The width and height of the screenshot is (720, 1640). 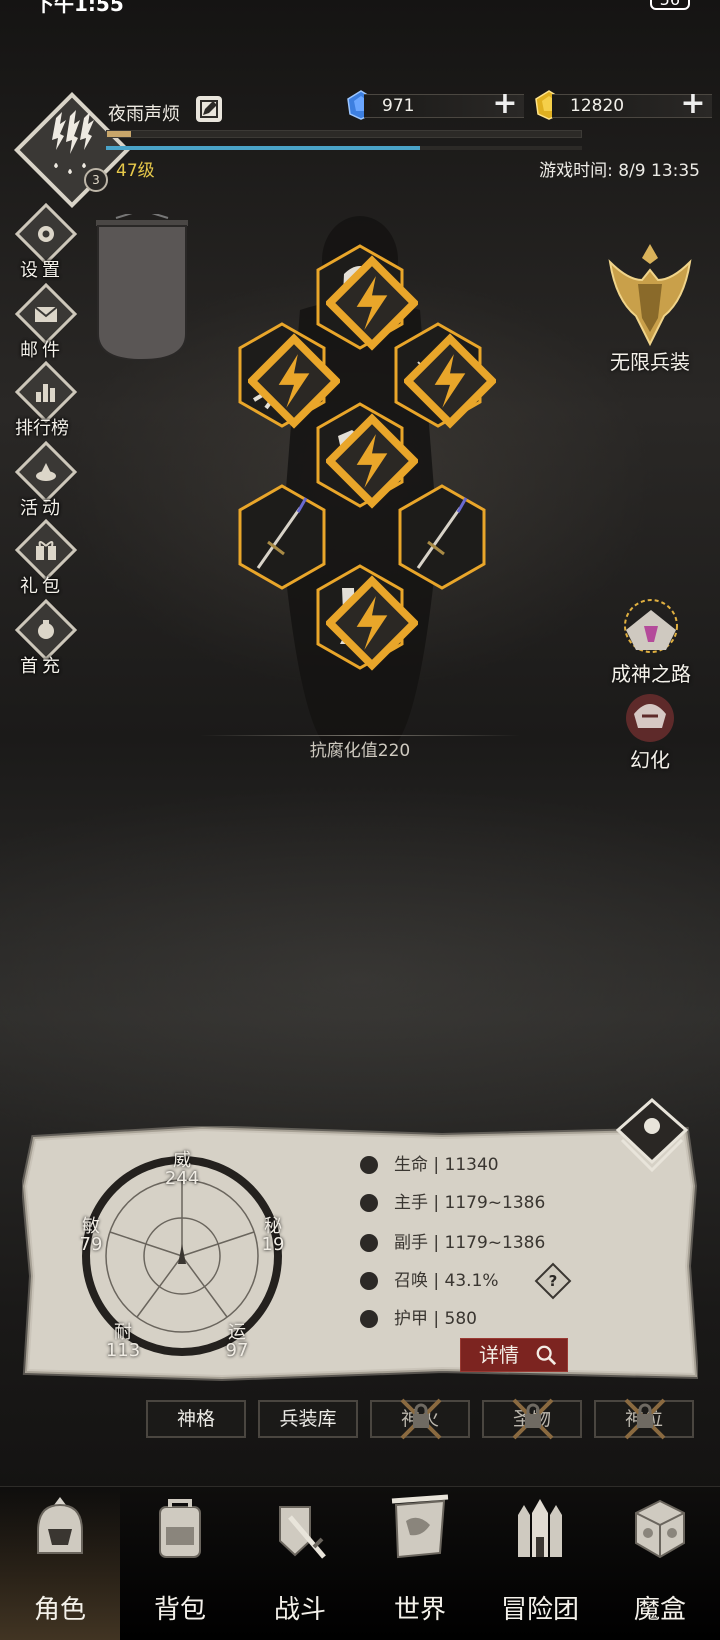 What do you see at coordinates (79, 8) in the screenshot?
I see `status-time: 下午1:55` at bounding box center [79, 8].